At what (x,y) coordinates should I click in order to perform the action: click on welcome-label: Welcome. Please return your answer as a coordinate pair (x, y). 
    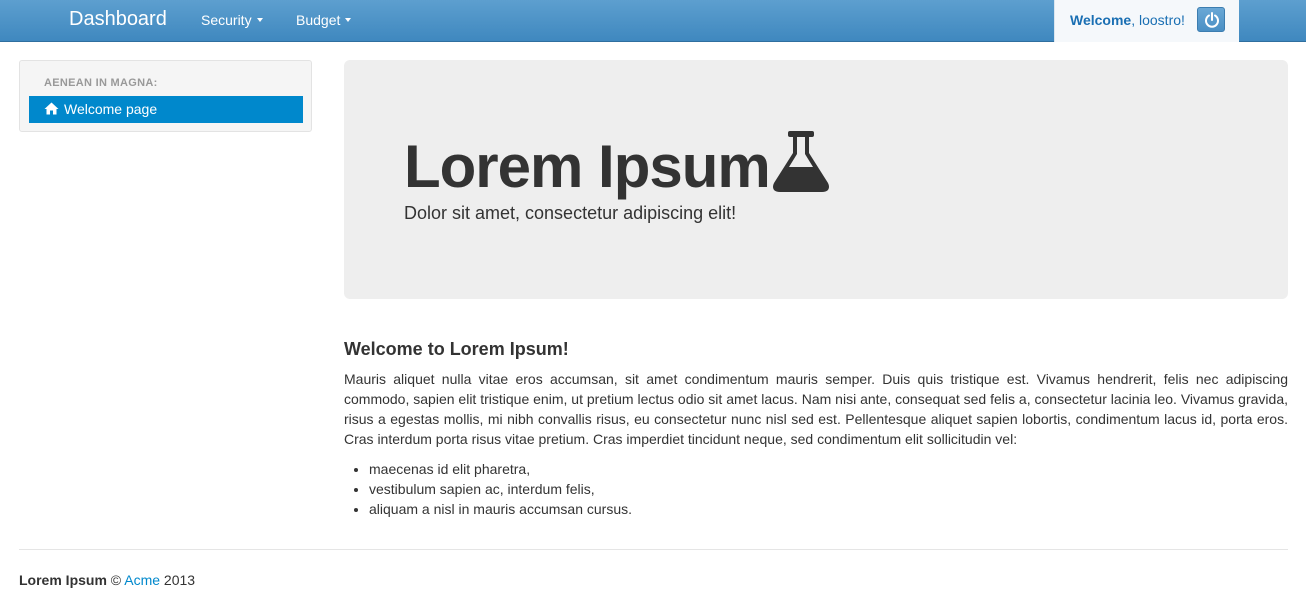
    Looking at the image, I should click on (1101, 20).